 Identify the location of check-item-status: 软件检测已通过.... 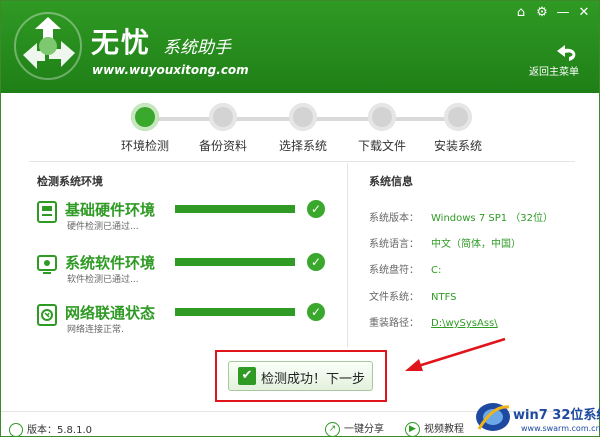
(103, 280).